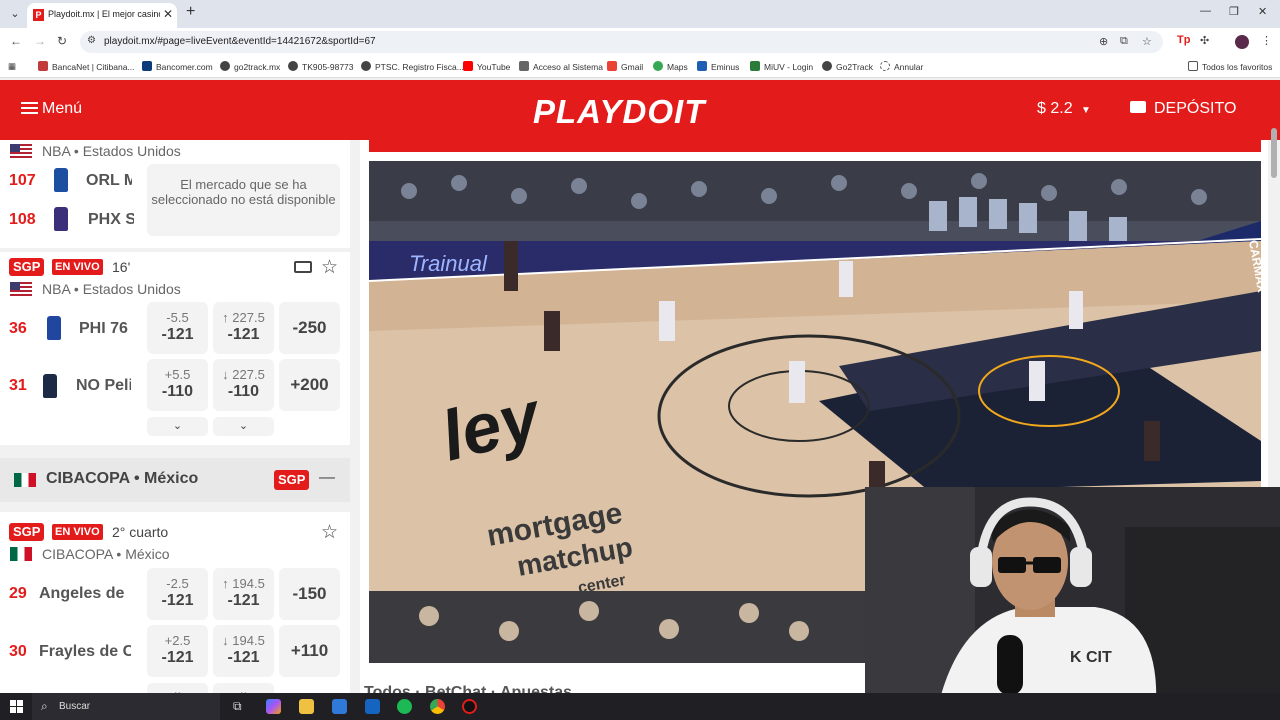 Image resolution: width=1280 pixels, height=720 pixels. What do you see at coordinates (815, 146) in the screenshot?
I see `video-header-strip` at bounding box center [815, 146].